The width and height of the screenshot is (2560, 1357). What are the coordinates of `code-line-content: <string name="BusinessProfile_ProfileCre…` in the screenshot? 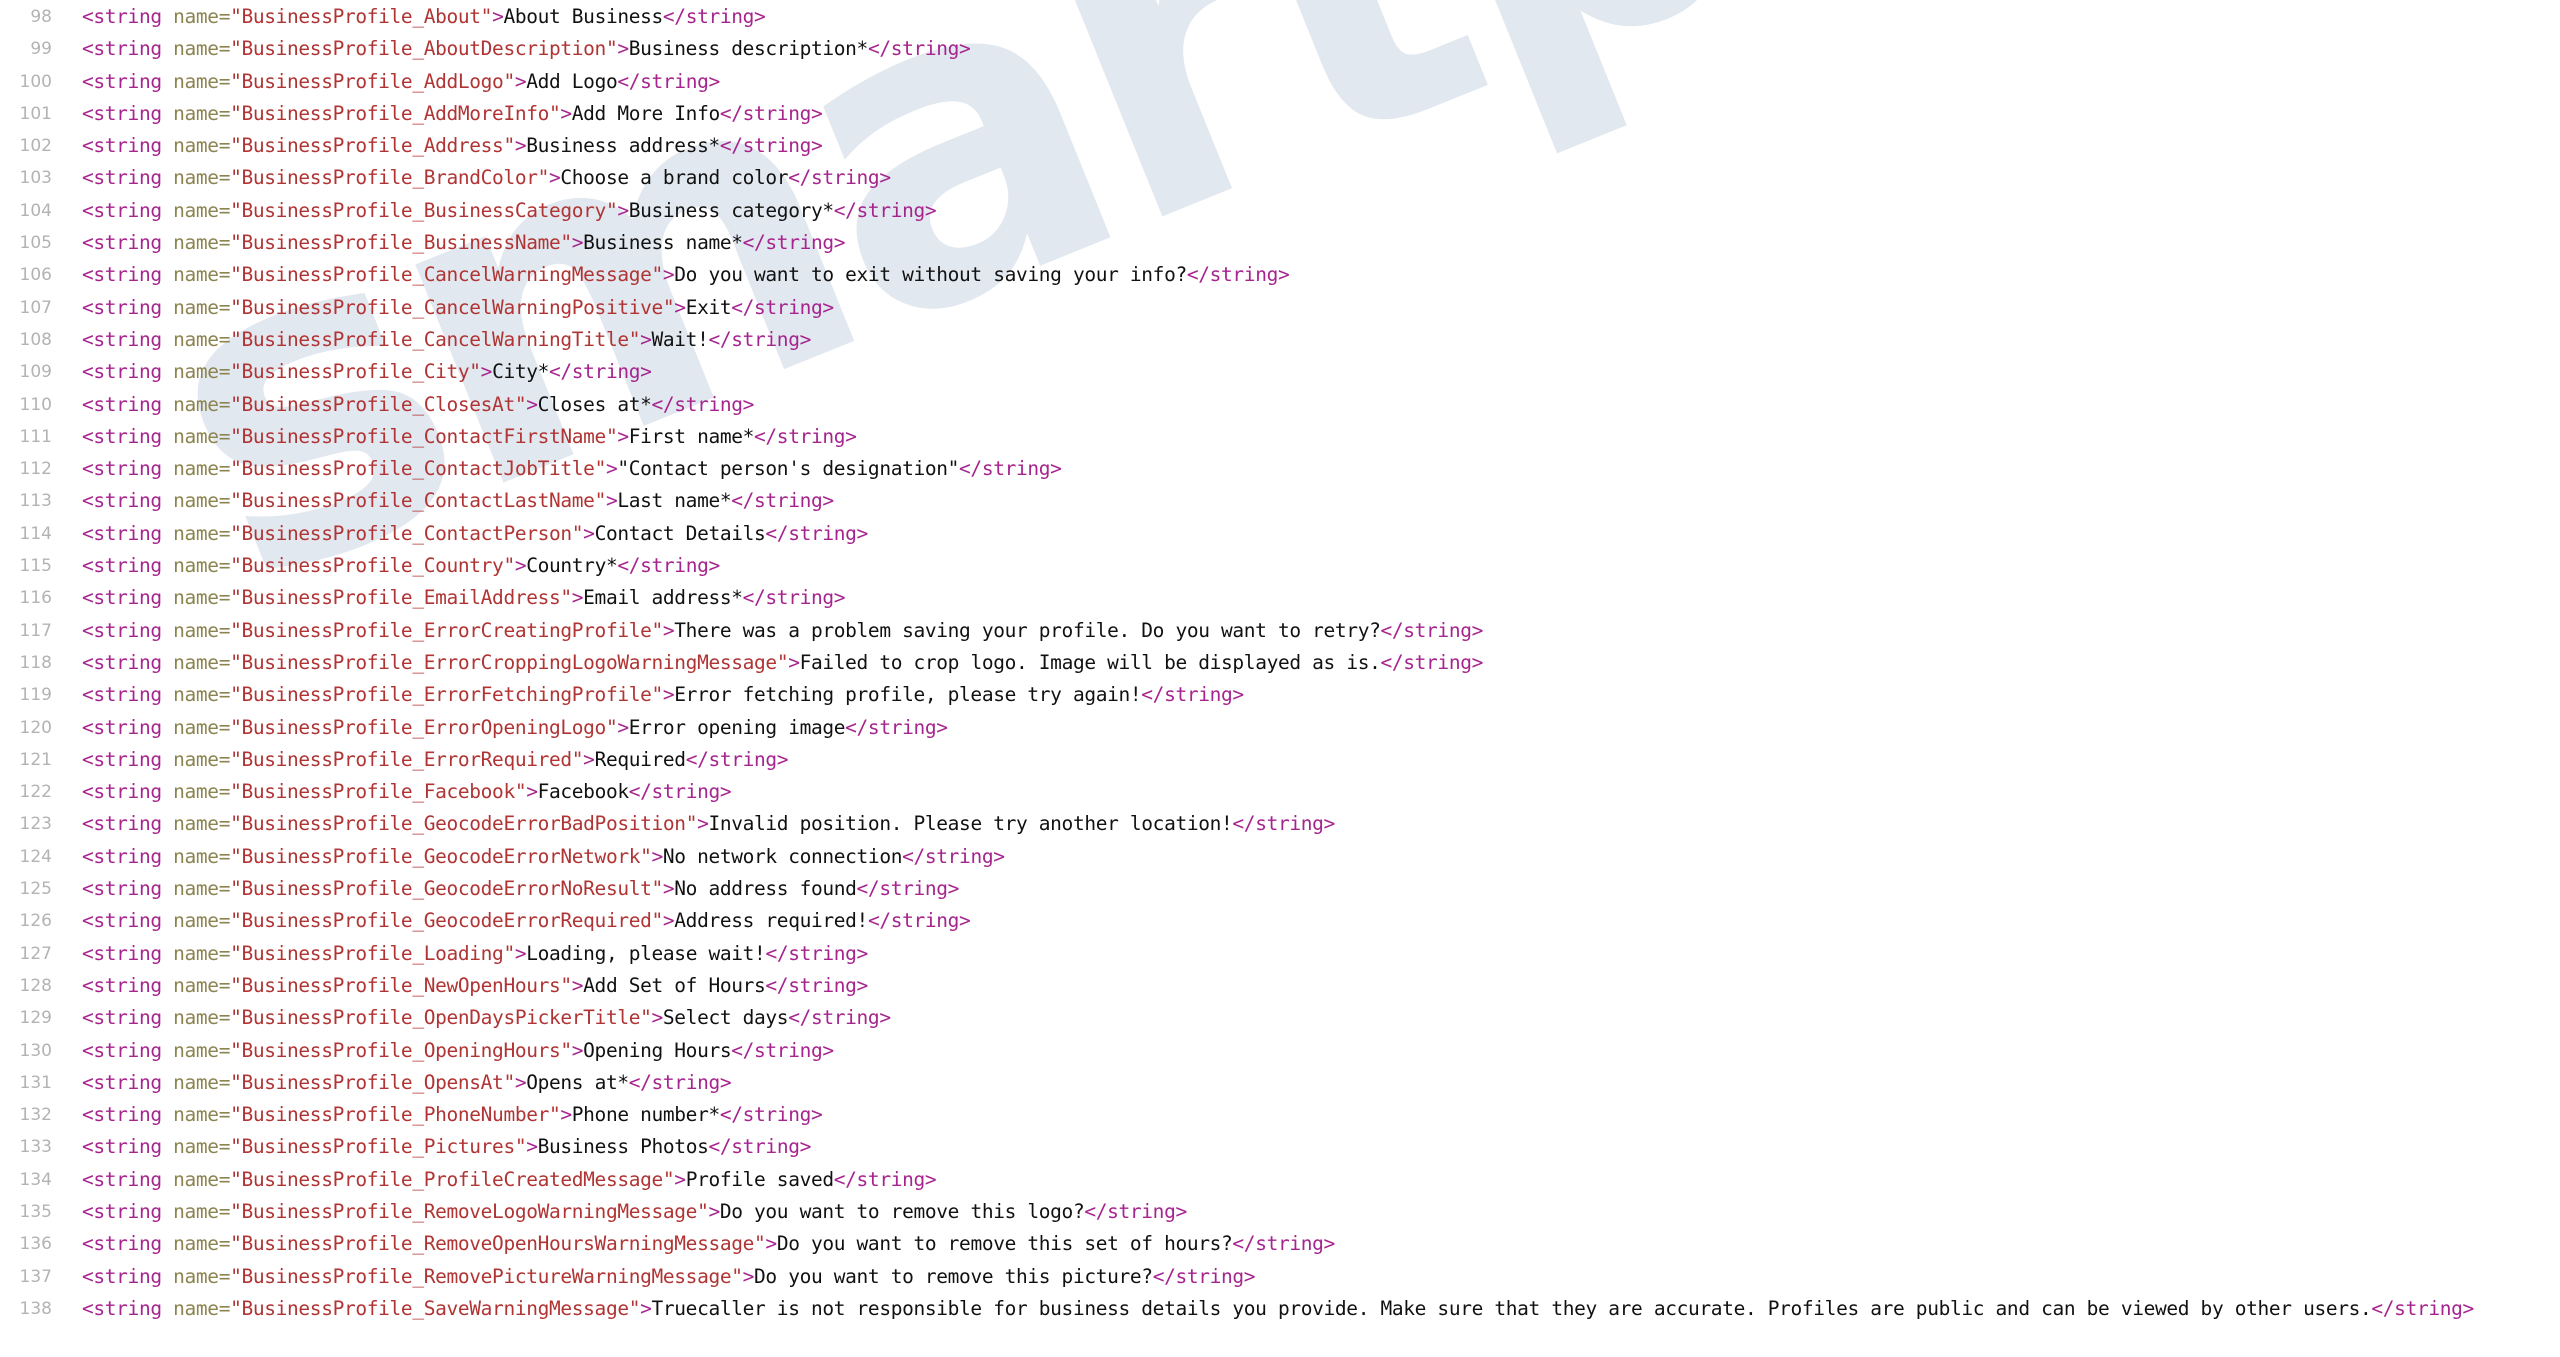 It's located at (1306, 1180).